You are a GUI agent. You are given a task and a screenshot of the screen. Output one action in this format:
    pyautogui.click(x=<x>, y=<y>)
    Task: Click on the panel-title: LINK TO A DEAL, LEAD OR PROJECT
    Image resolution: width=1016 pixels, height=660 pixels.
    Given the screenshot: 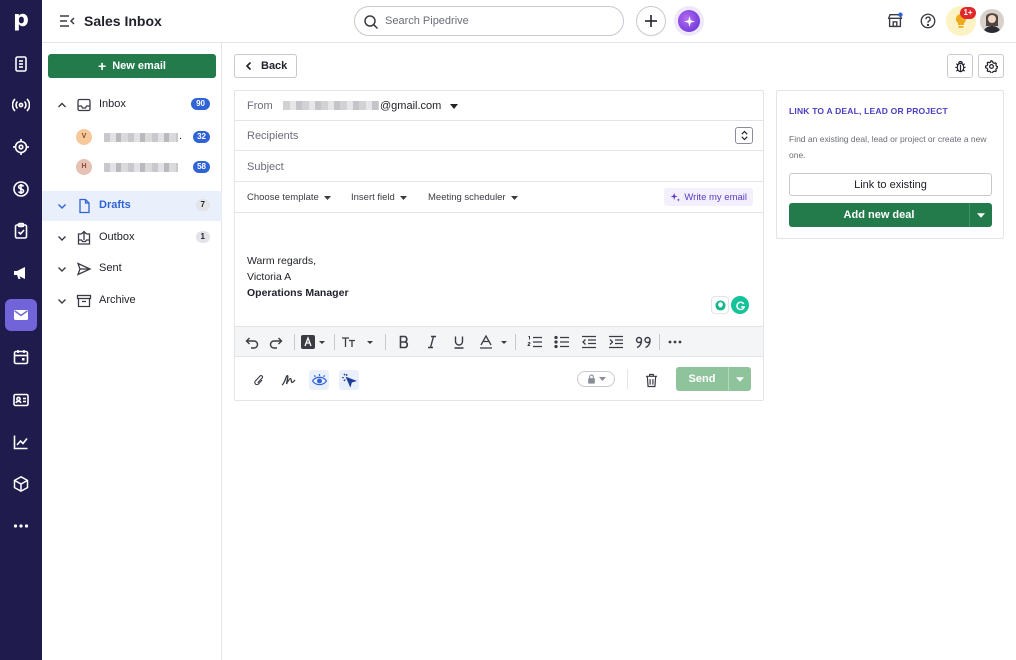 What is the action you would take?
    pyautogui.click(x=868, y=111)
    